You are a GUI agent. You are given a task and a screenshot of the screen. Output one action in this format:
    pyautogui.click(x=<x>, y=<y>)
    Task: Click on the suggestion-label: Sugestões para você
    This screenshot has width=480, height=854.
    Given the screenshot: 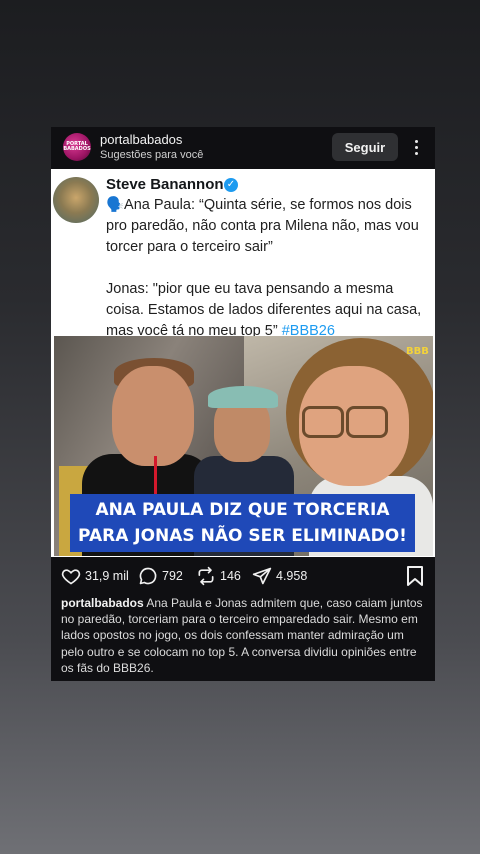 What is the action you would take?
    pyautogui.click(x=152, y=155)
    